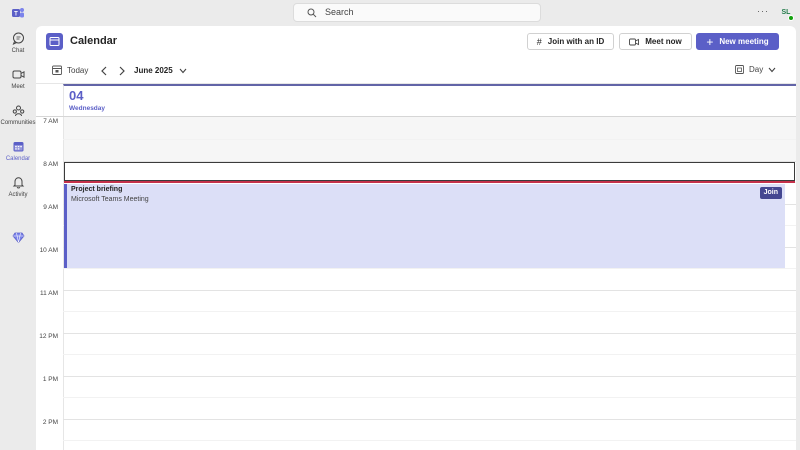 The image size is (800, 450). I want to click on event-title: Project briefing, so click(97, 189).